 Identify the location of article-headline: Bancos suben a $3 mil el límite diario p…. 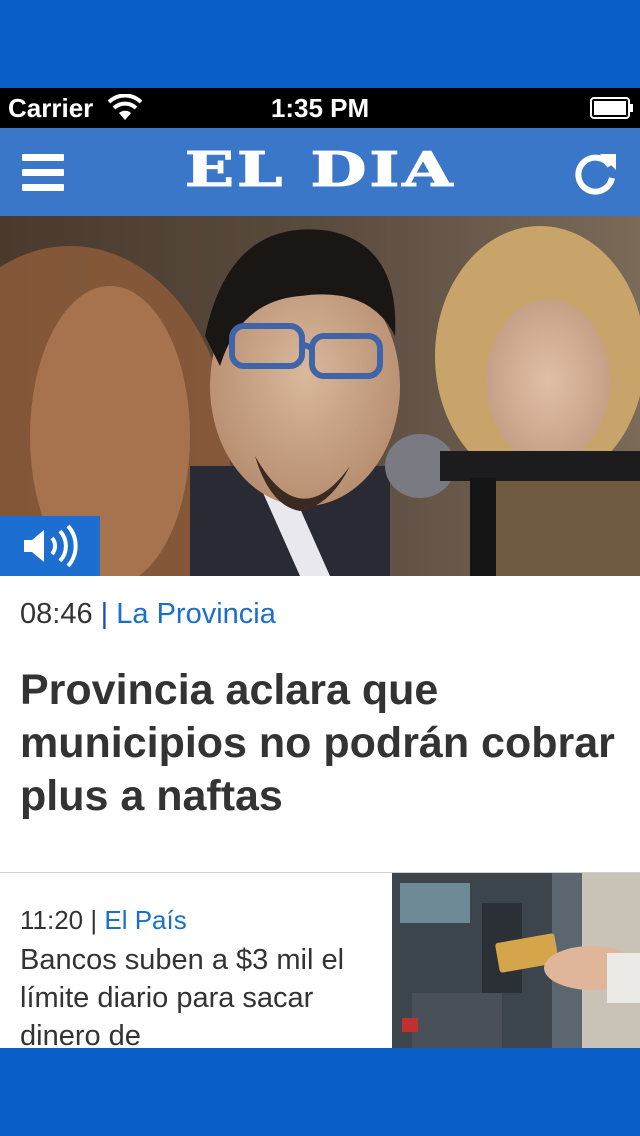
(200, 994).